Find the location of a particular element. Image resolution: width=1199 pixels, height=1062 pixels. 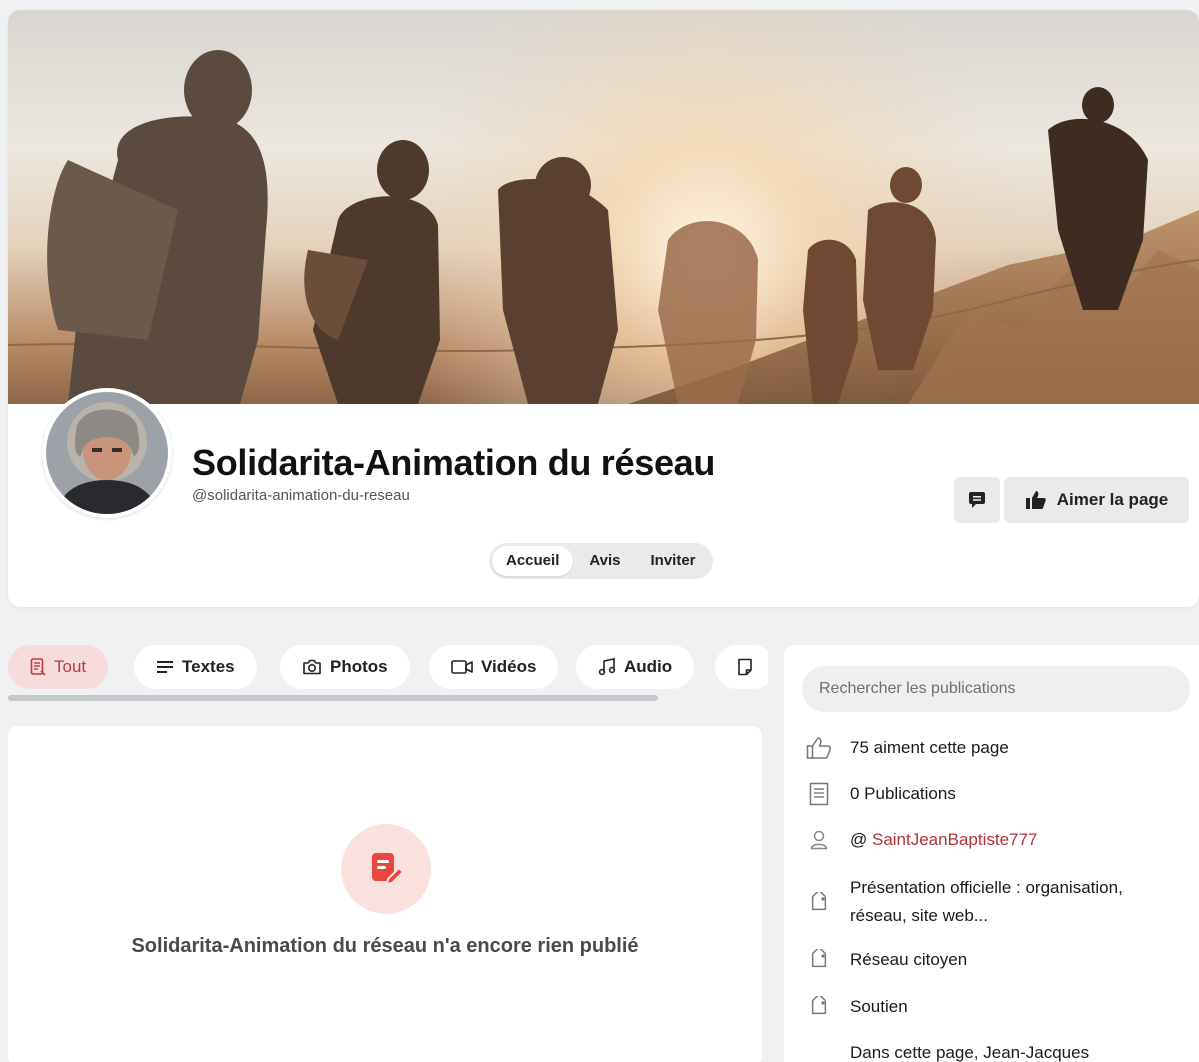

message-button is located at coordinates (977, 500).